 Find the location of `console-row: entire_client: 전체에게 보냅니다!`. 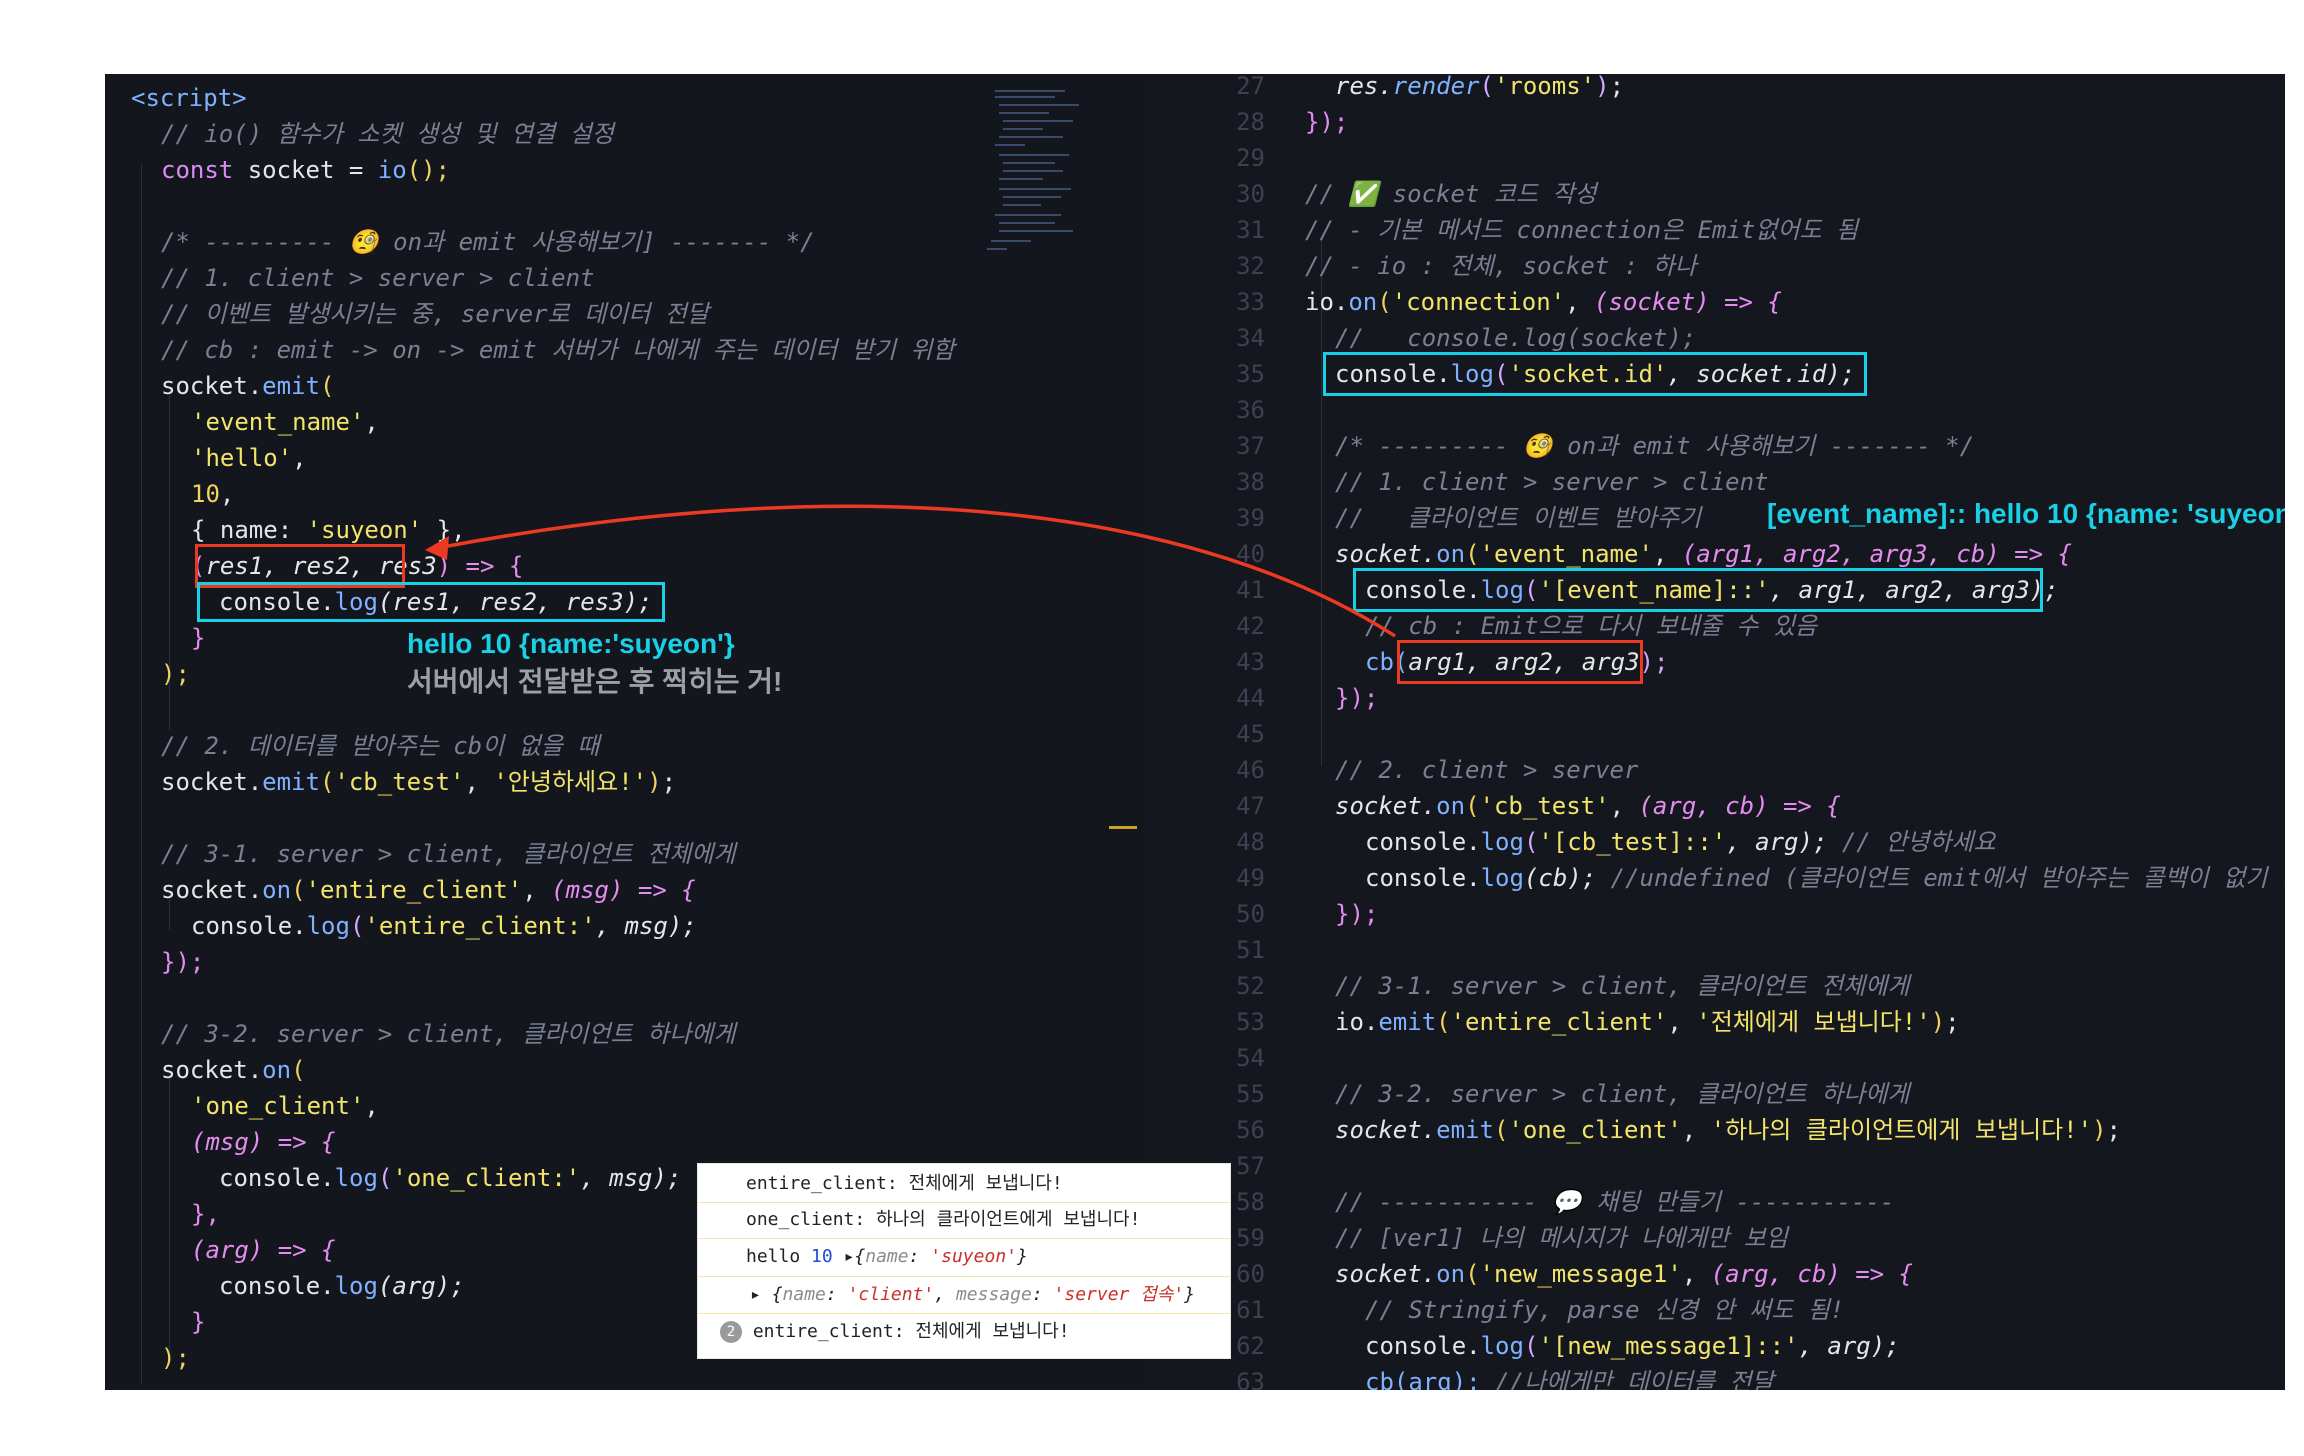

console-row: entire_client: 전체에게 보냅니다! is located at coordinates (904, 1183).